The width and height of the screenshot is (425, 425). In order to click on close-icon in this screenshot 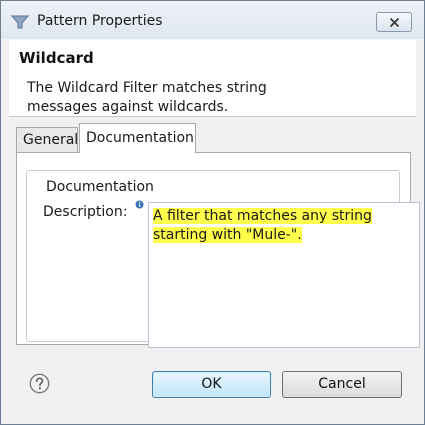, I will do `click(394, 22)`.